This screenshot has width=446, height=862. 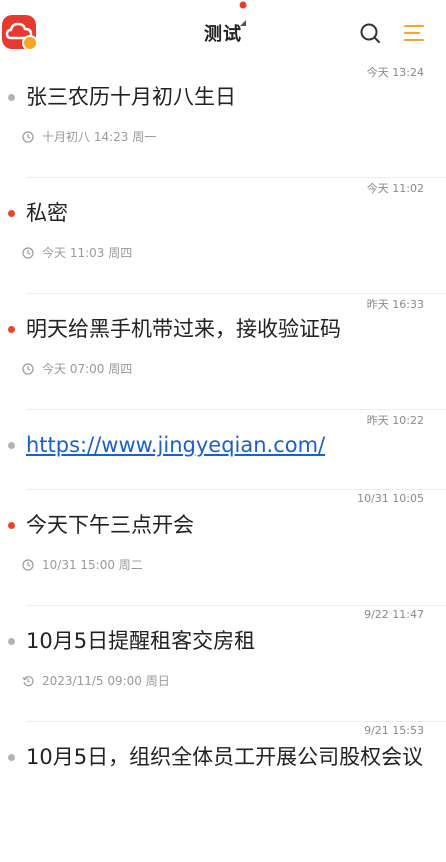 What do you see at coordinates (370, 33) in the screenshot?
I see `search-icon` at bounding box center [370, 33].